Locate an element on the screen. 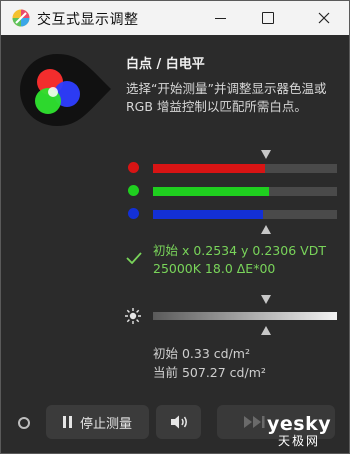  luminance-current: 当前 507.27 cd/m² is located at coordinates (209, 372).